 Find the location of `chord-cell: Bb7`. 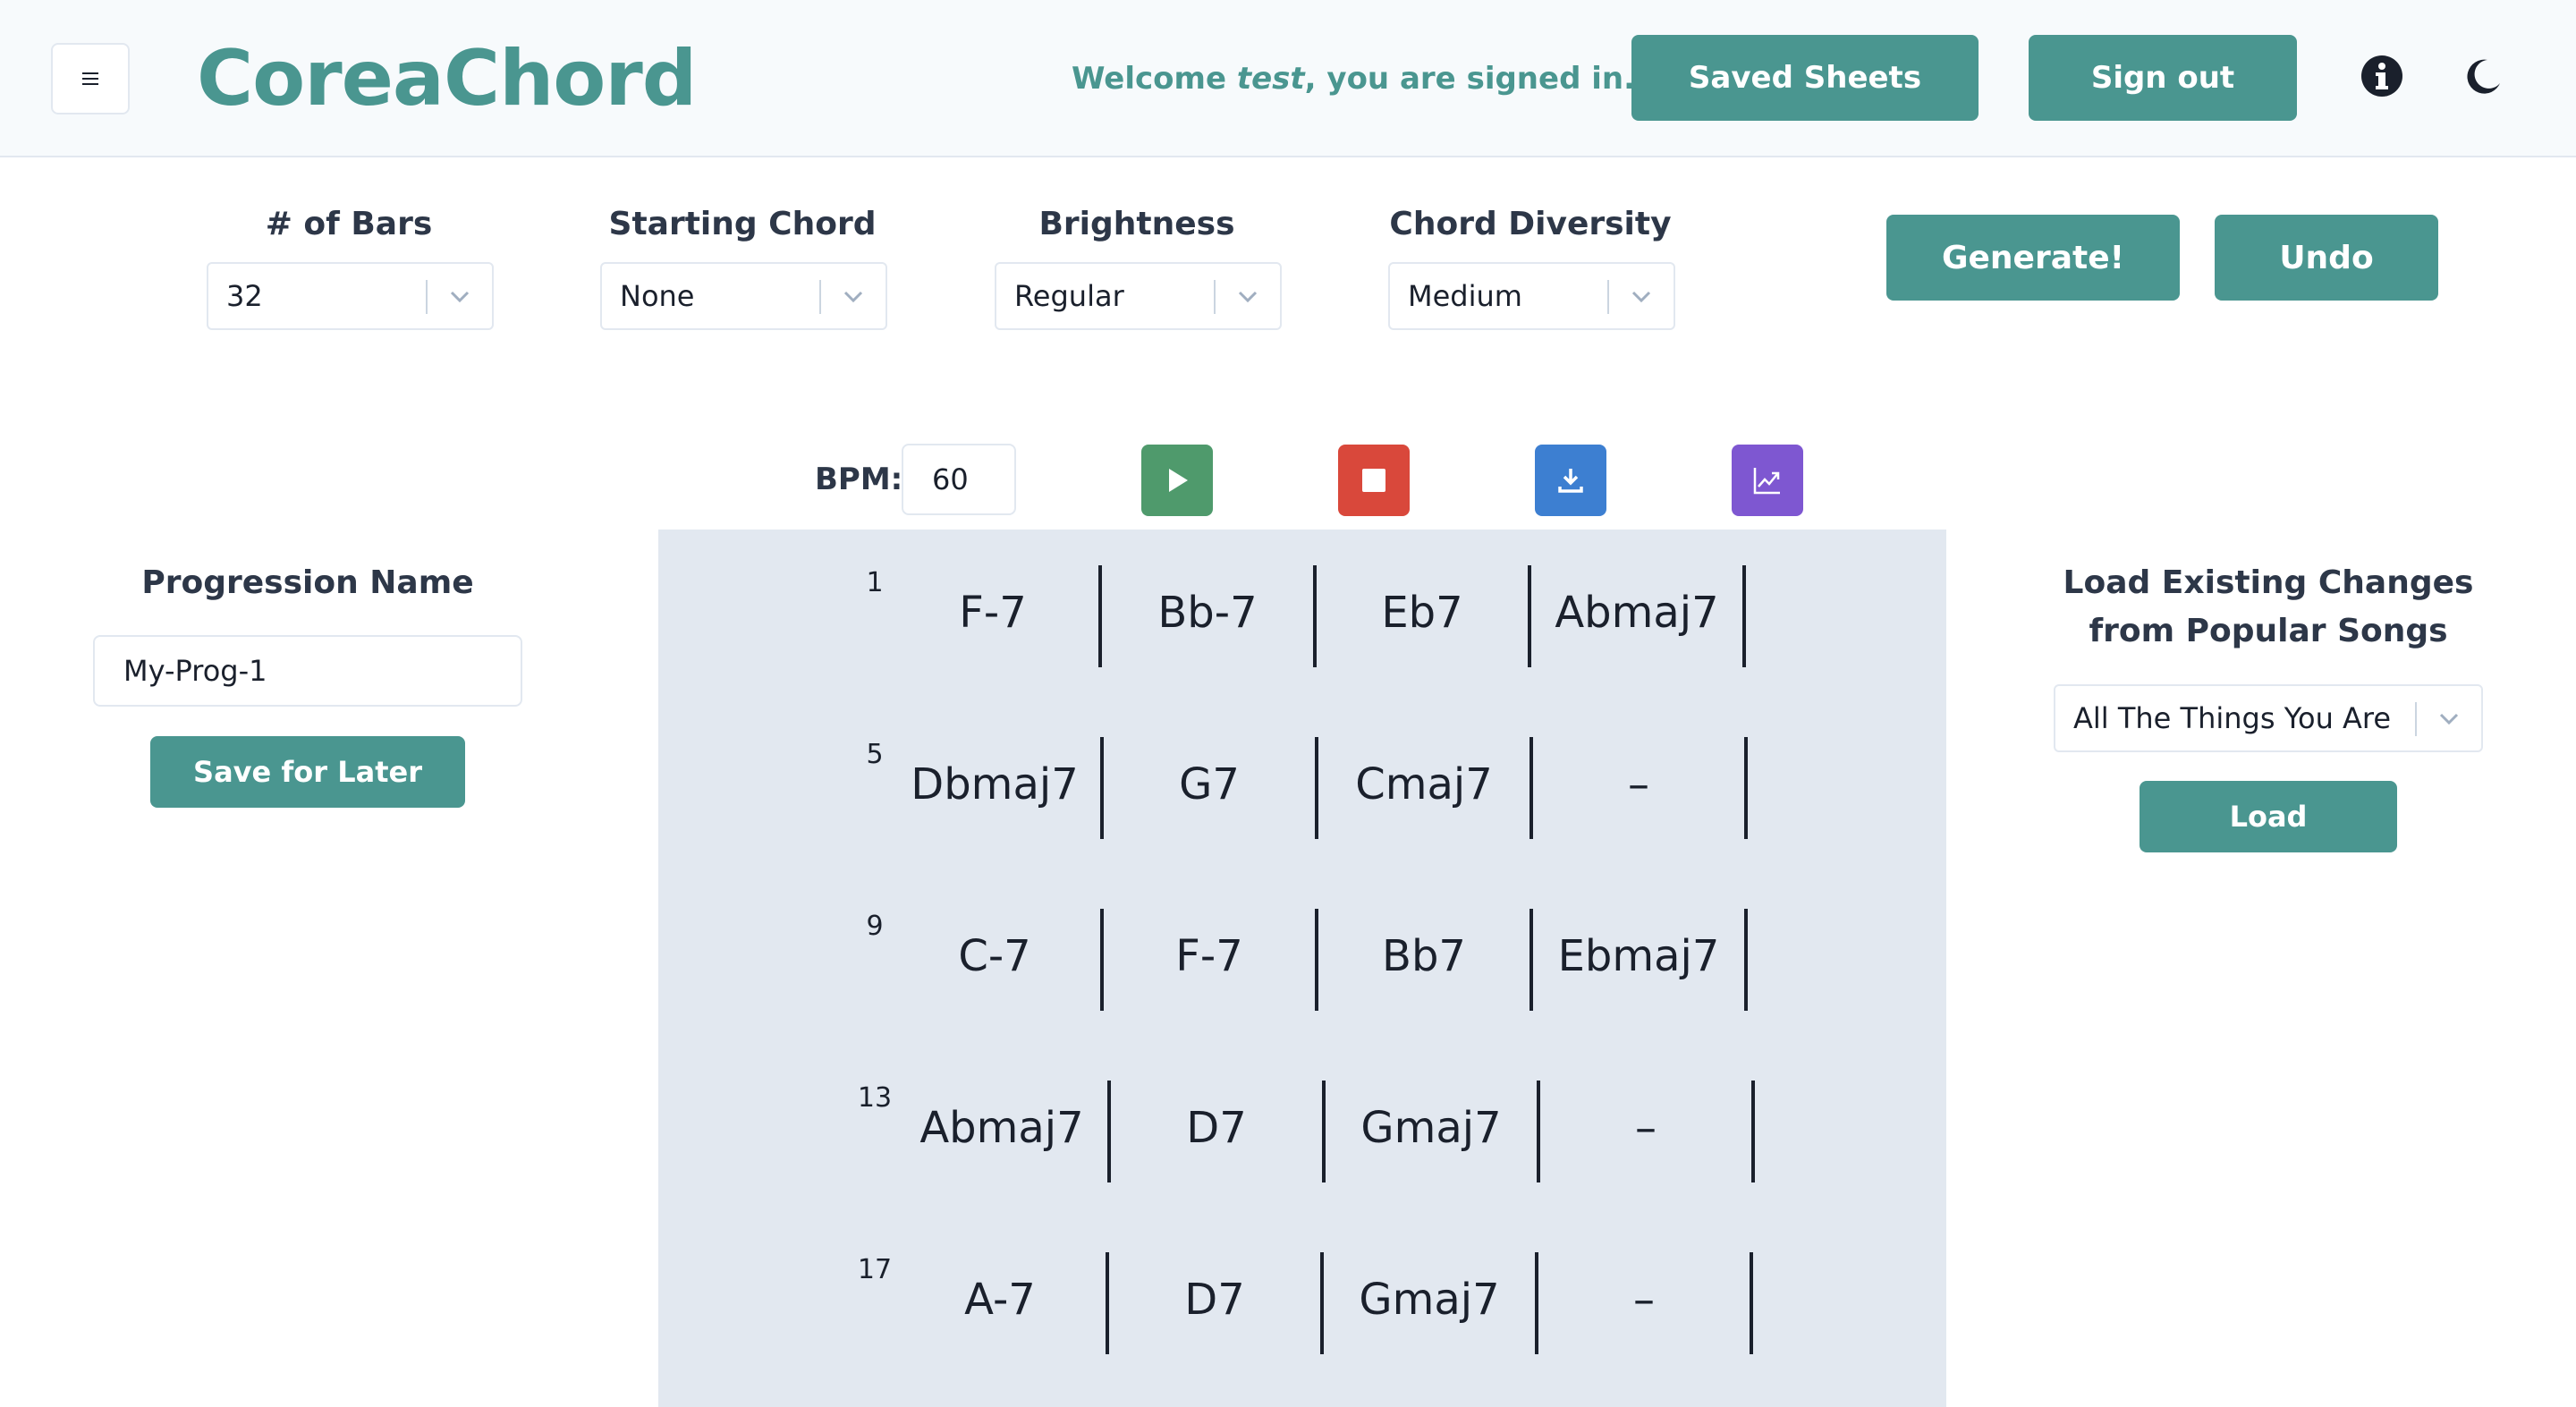

chord-cell: Bb7 is located at coordinates (1424, 956).